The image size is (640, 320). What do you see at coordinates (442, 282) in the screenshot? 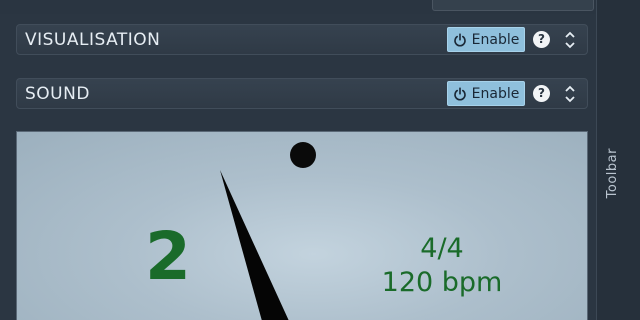
I see `tempo-readout: 120 bpm` at bounding box center [442, 282].